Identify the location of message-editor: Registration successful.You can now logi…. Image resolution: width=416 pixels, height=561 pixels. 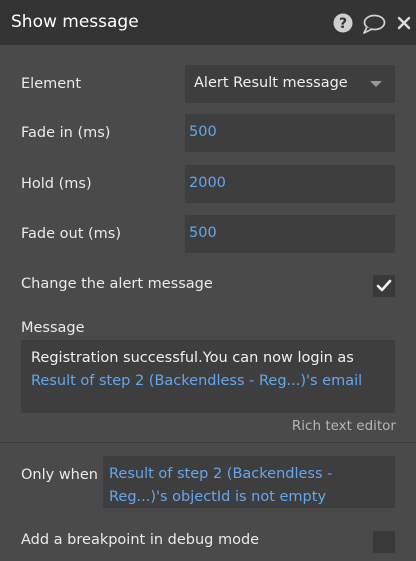
(208, 376).